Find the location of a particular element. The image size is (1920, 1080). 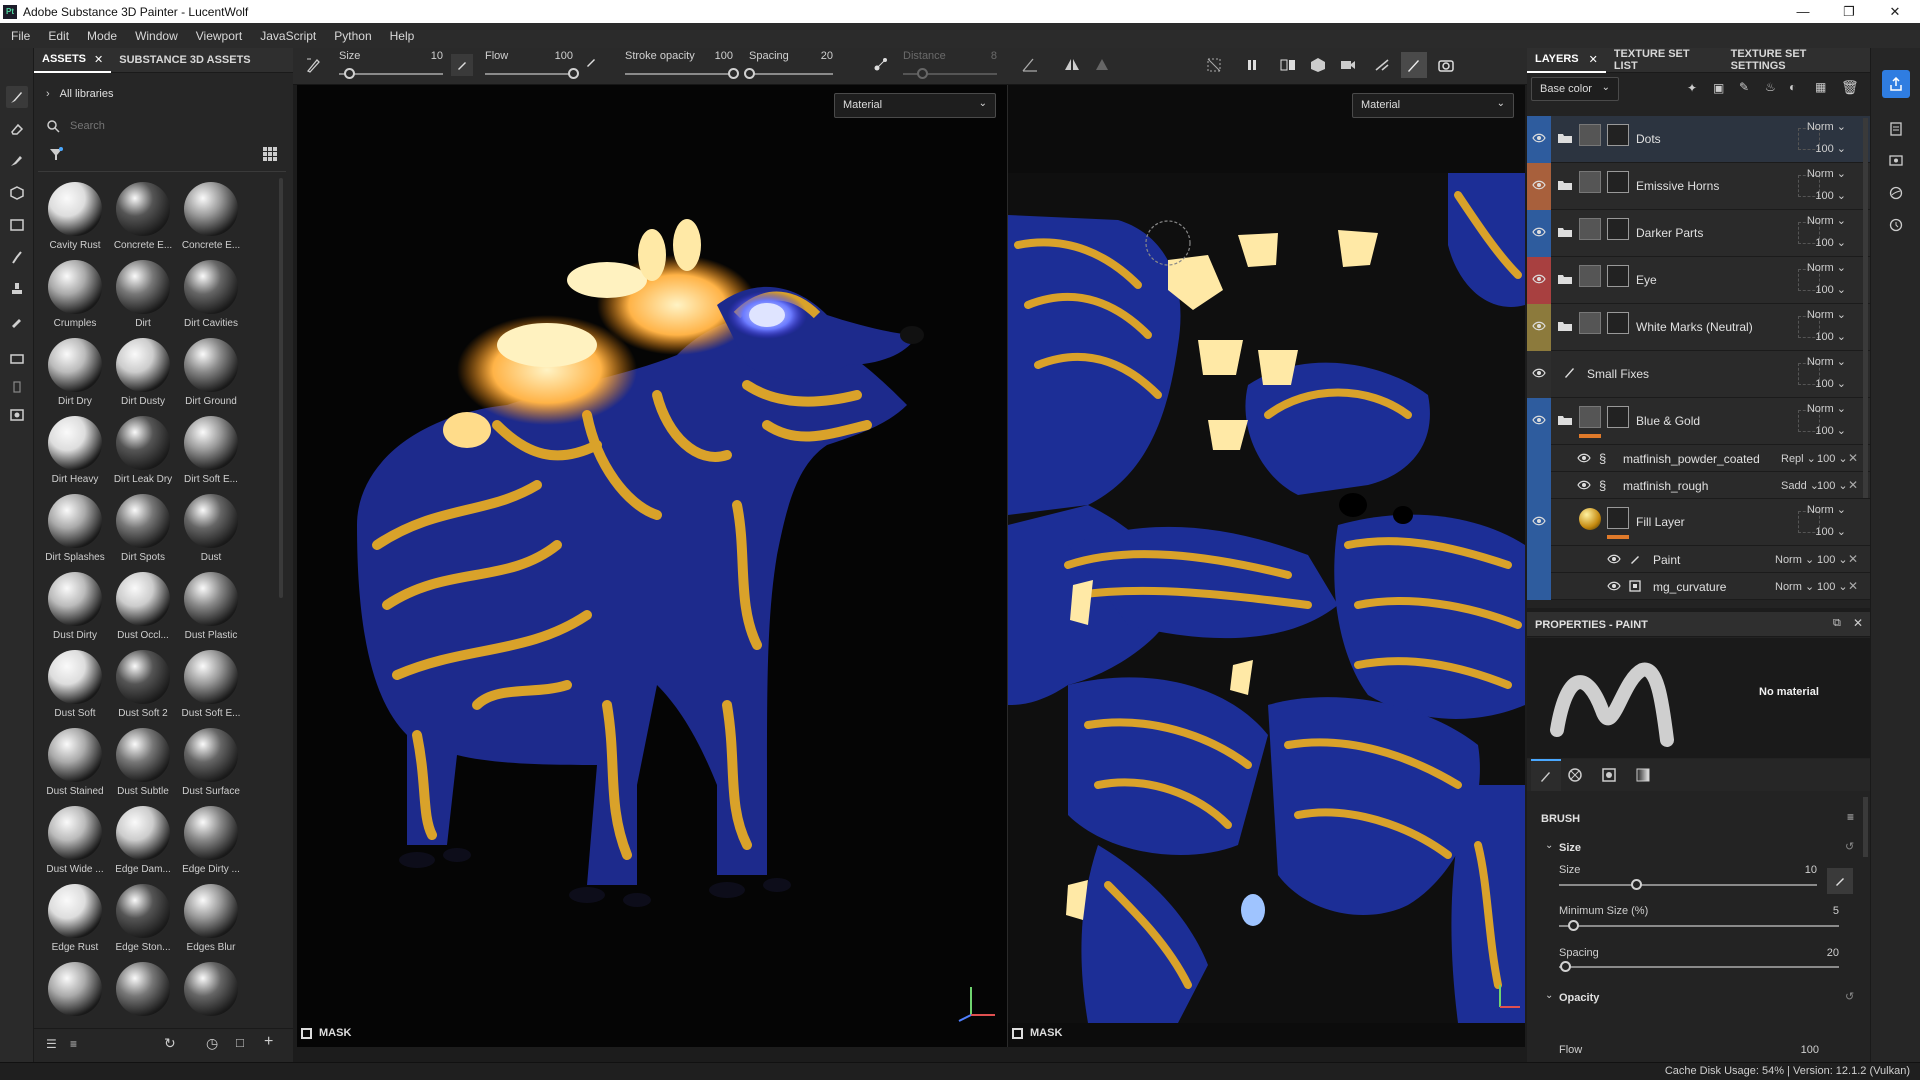

brush-size-knob is located at coordinates (1637, 884).